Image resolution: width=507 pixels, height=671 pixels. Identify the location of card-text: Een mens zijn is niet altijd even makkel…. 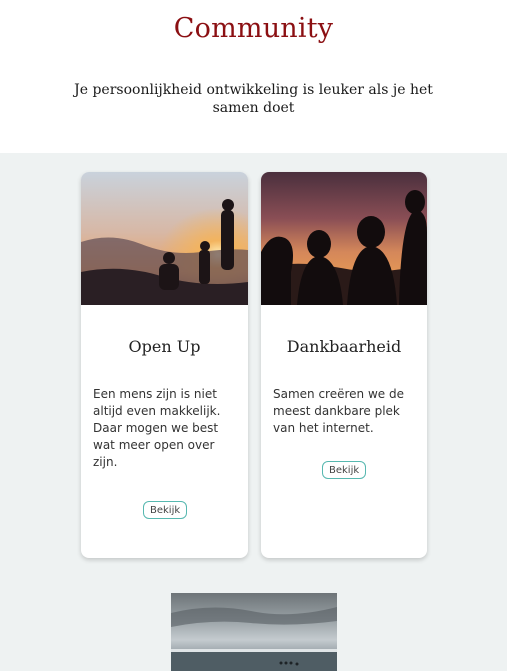
(157, 428).